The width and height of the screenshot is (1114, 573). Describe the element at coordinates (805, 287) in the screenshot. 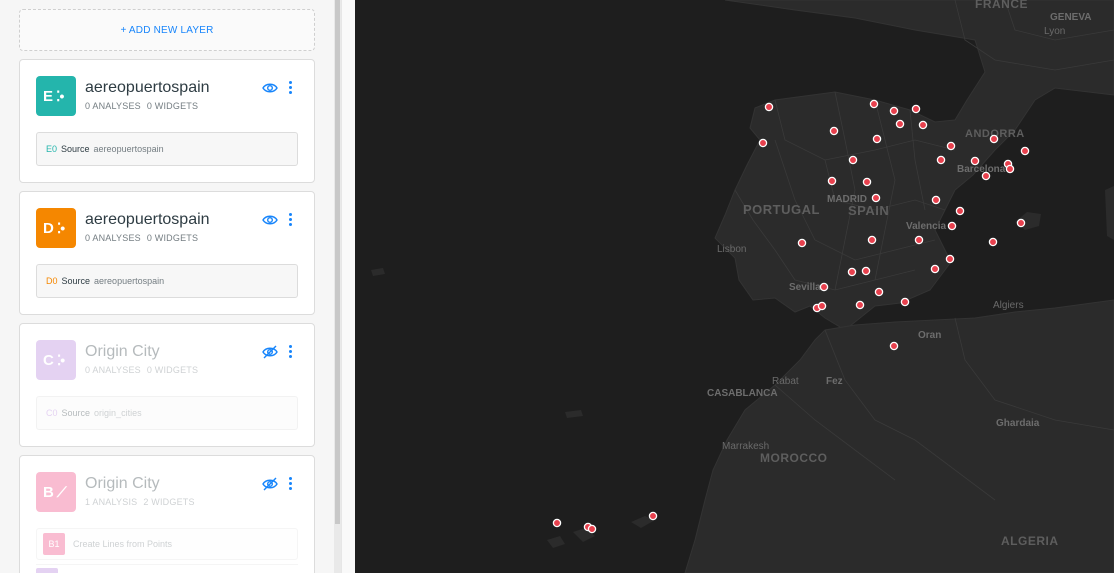

I see `map-label-sevilla: Sevilla` at that location.